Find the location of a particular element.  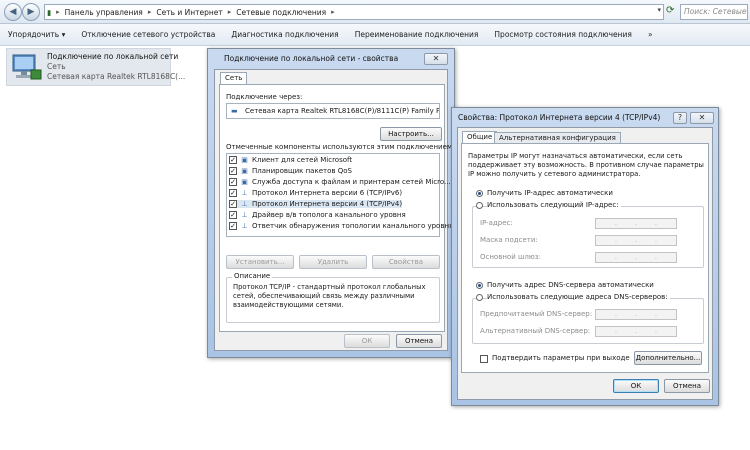

auto-ip-radio is located at coordinates (479, 193).